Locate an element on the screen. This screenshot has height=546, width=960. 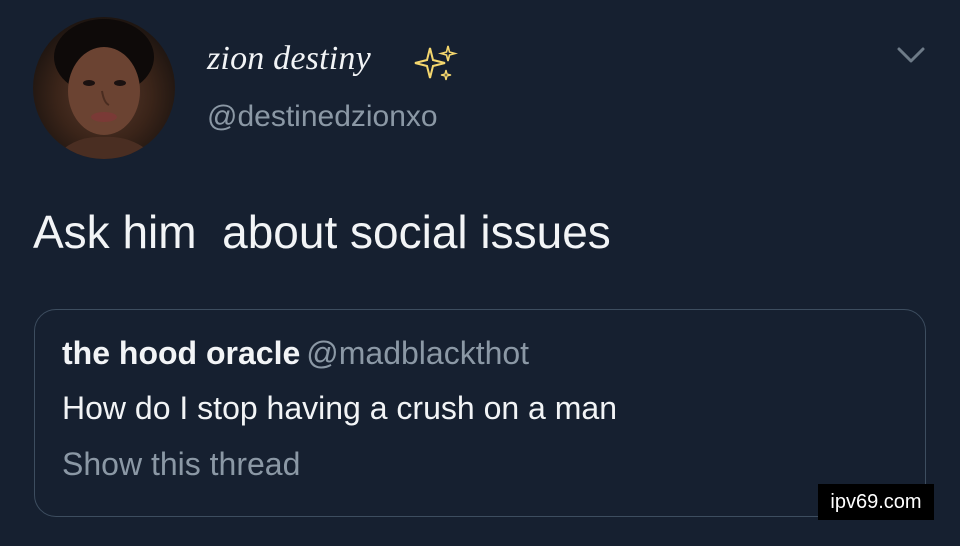
avatar is located at coordinates (104, 88).